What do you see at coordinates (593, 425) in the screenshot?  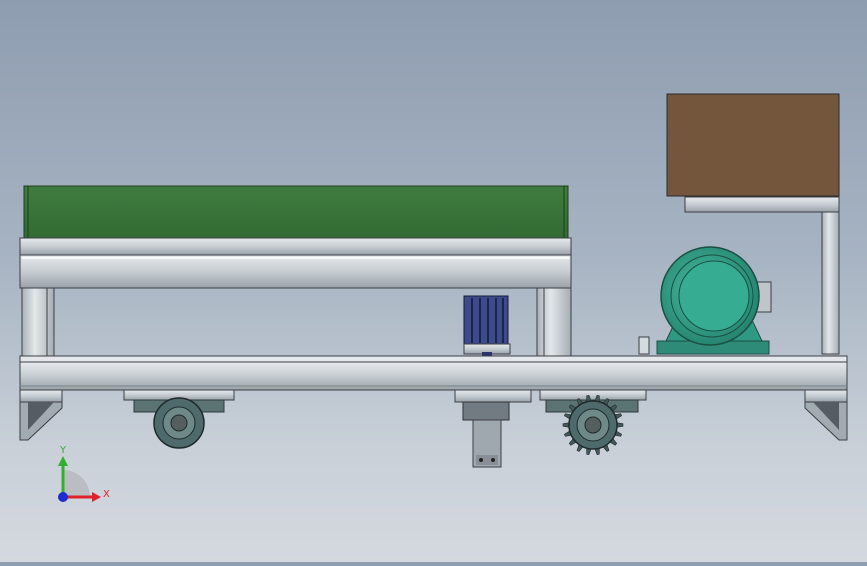 I see `wheel-right-hub` at bounding box center [593, 425].